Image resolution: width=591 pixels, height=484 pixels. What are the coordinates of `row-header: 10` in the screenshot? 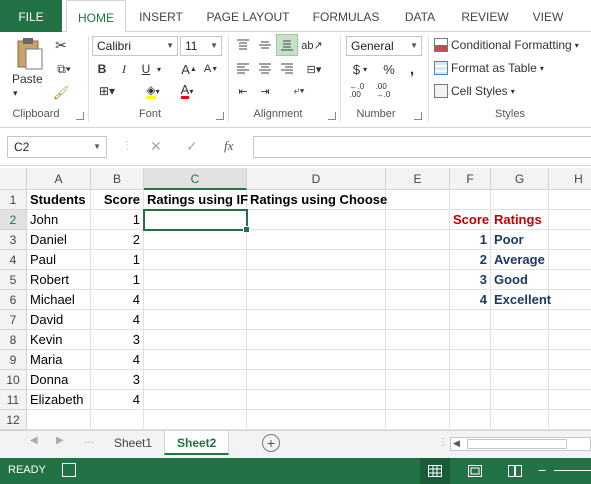 It's located at (13, 380).